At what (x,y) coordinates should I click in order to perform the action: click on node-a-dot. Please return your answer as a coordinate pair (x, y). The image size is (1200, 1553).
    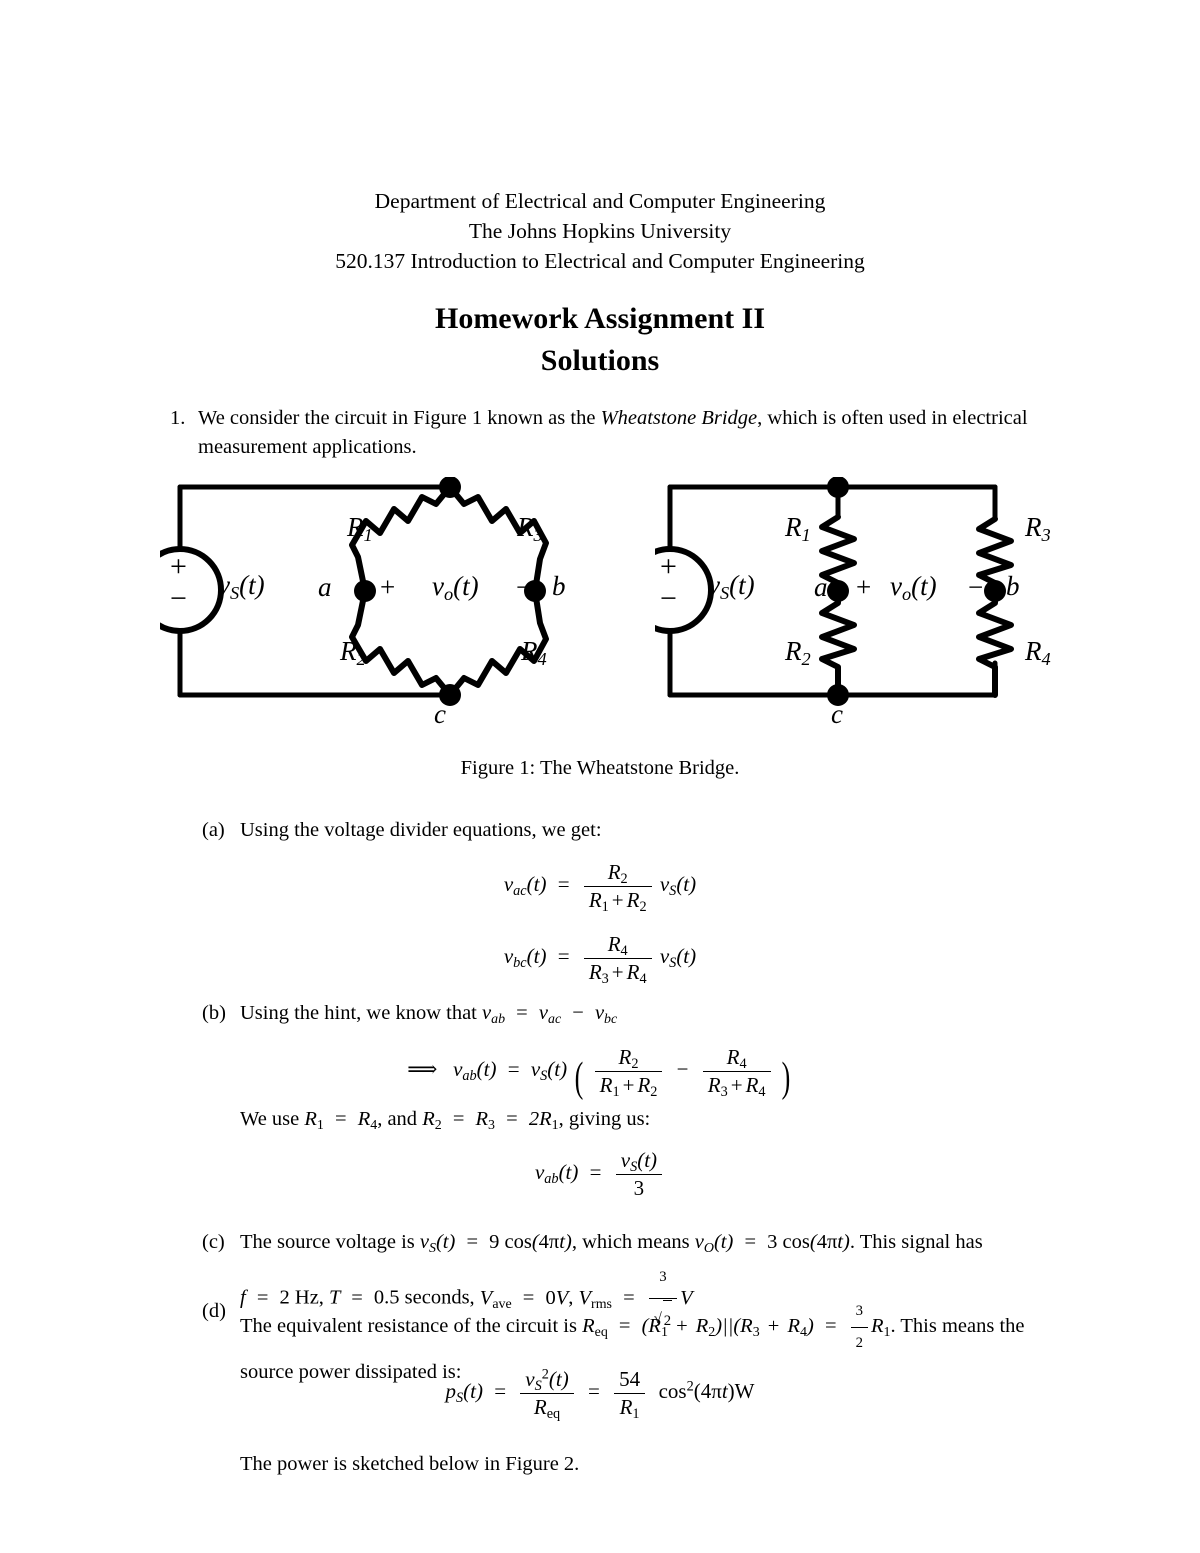
    Looking at the image, I should click on (365, 591).